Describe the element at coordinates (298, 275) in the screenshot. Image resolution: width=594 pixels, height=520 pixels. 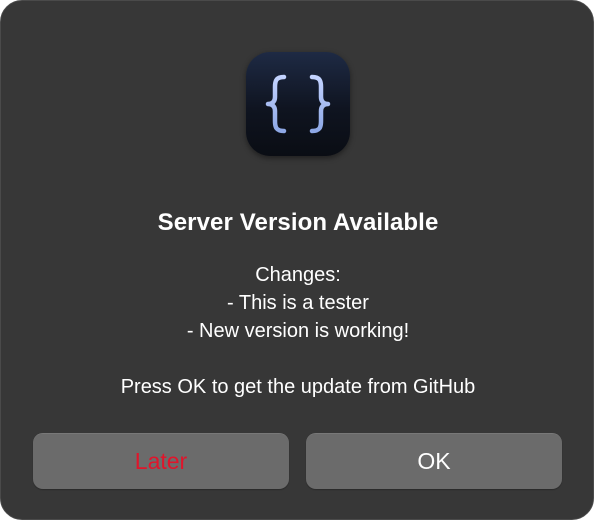
I see `message-line: Changes:` at that location.